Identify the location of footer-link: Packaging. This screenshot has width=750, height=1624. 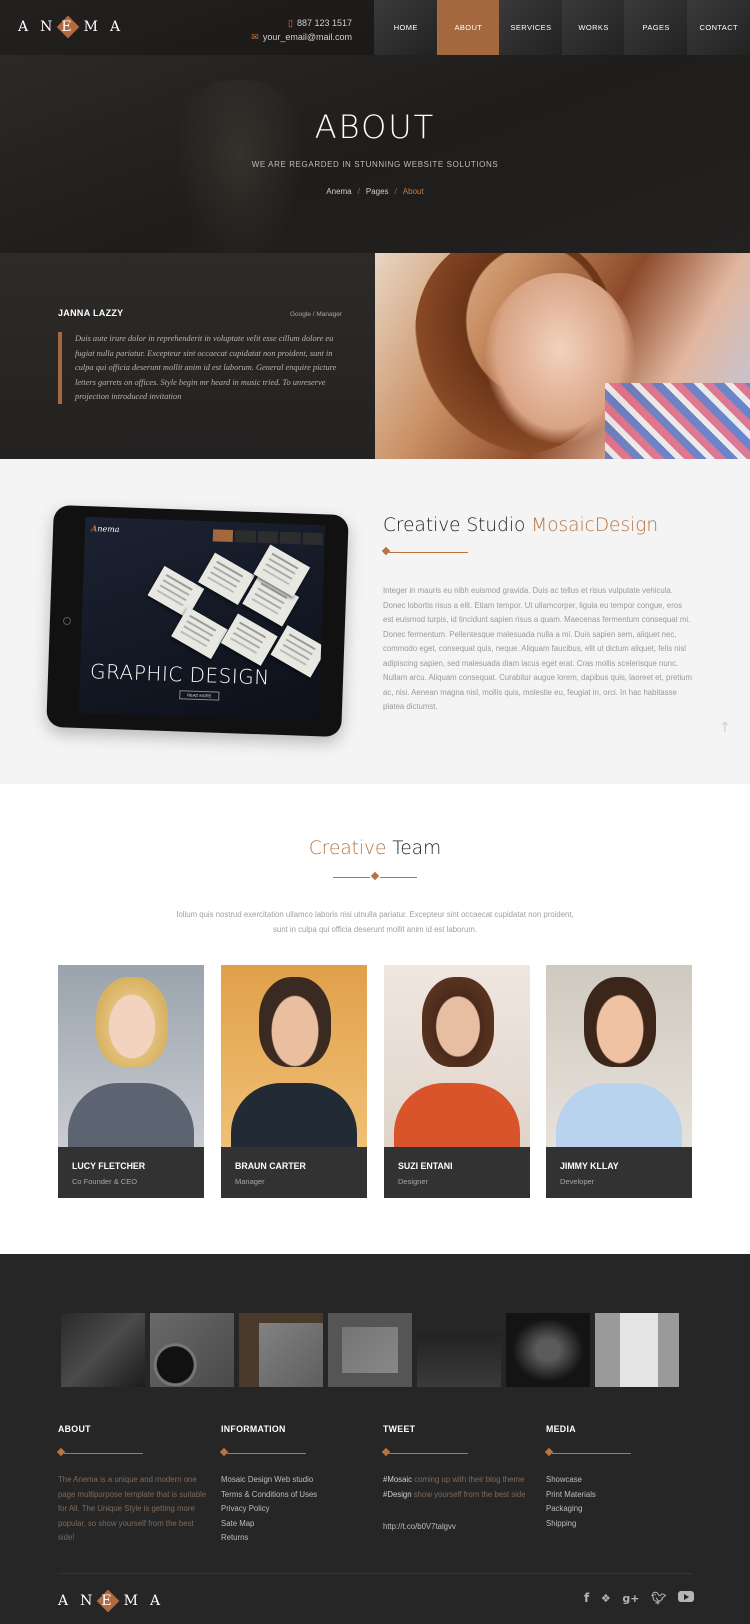
(621, 1509).